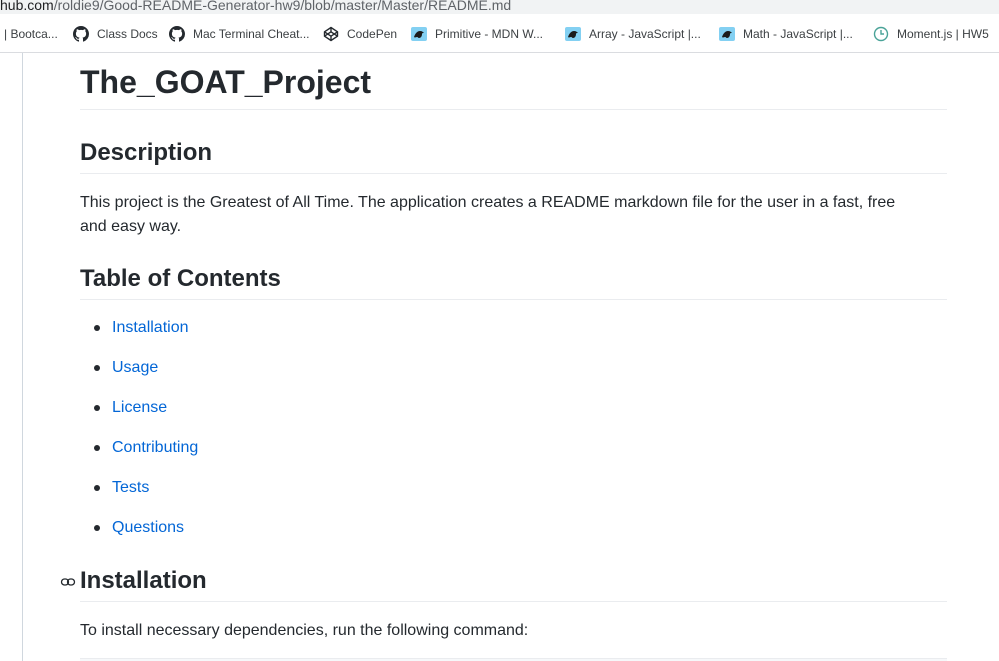 The width and height of the screenshot is (999, 661). What do you see at coordinates (68, 582) in the screenshot?
I see `link-icon` at bounding box center [68, 582].